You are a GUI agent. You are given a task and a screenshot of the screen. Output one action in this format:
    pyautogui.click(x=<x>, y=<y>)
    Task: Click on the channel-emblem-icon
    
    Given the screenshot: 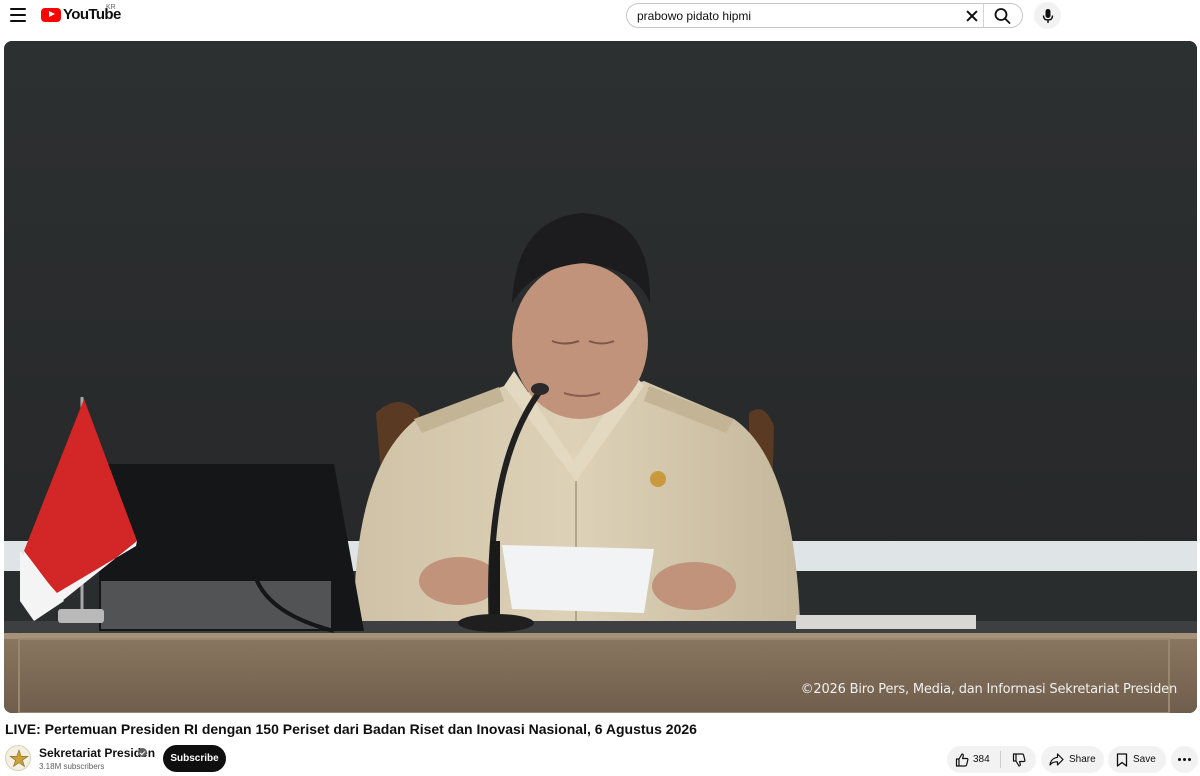 What is the action you would take?
    pyautogui.click(x=19, y=758)
    